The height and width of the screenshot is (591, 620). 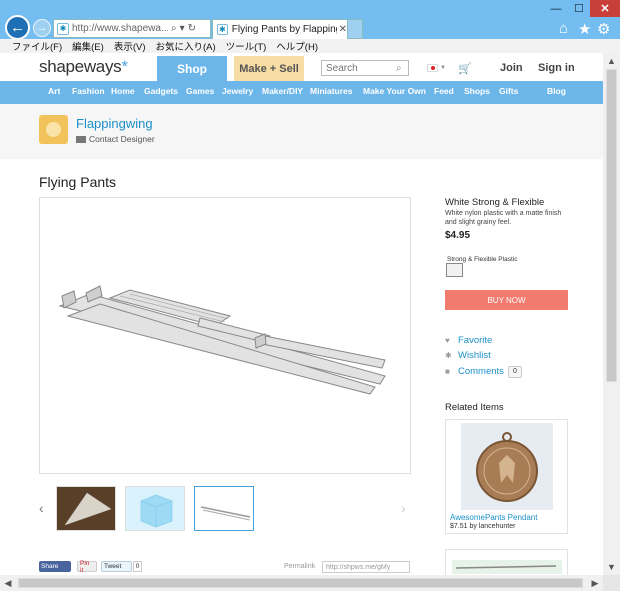 I want to click on nav-art: Art, so click(x=54, y=91).